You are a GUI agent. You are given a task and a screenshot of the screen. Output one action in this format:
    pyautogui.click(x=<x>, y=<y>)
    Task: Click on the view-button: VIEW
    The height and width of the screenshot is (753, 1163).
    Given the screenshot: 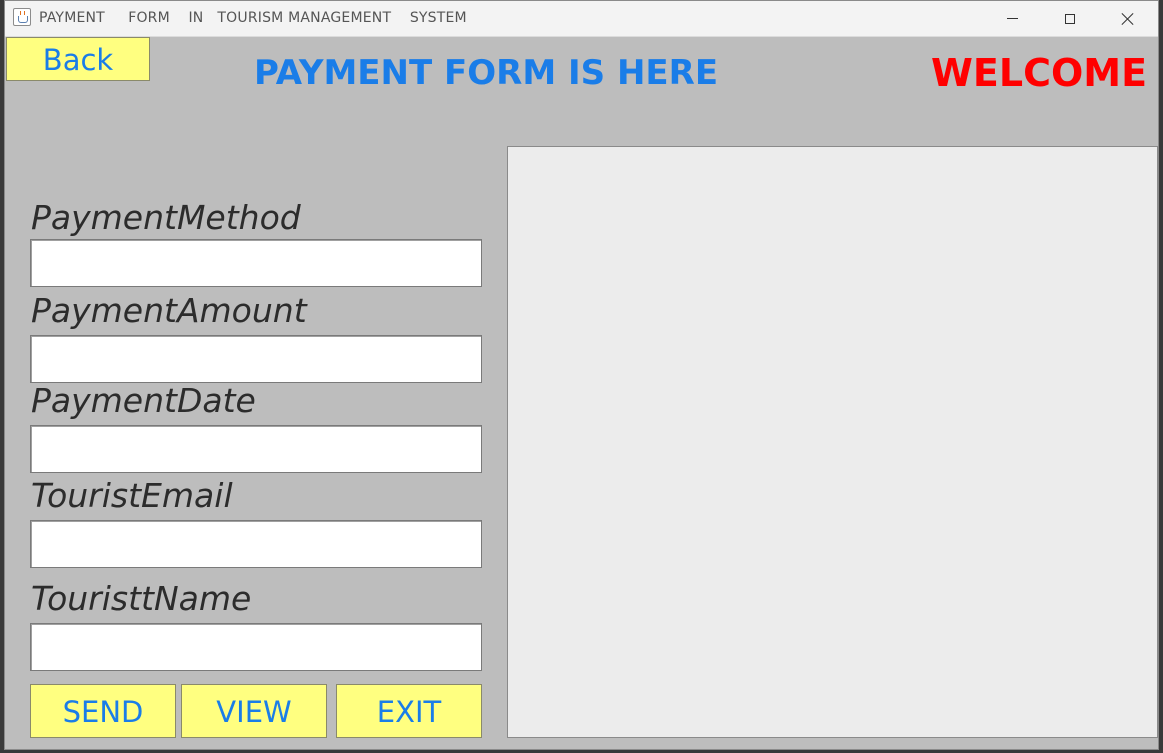 What is the action you would take?
    pyautogui.click(x=254, y=711)
    